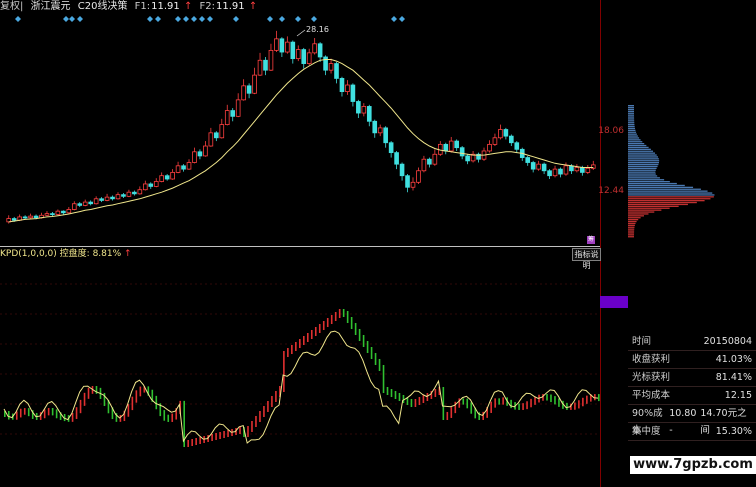 This screenshot has width=756, height=487. Describe the element at coordinates (613, 243) in the screenshot. I see `price-axis: 18.06 12.44` at that location.